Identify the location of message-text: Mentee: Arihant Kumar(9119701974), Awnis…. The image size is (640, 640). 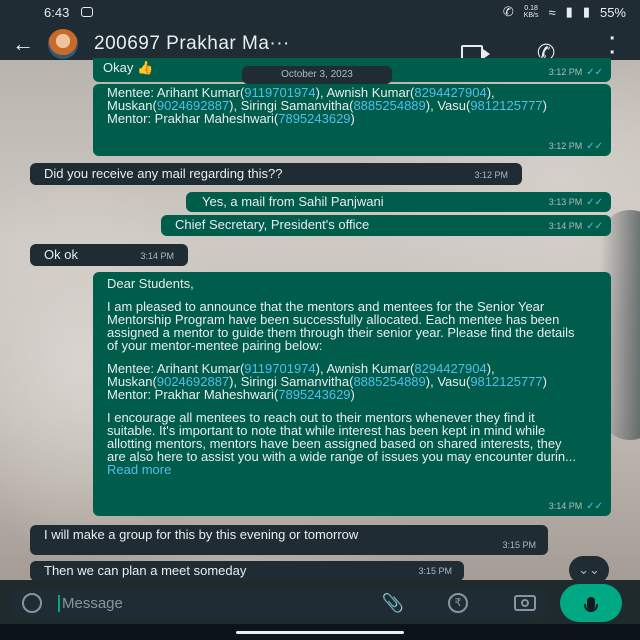
(327, 105).